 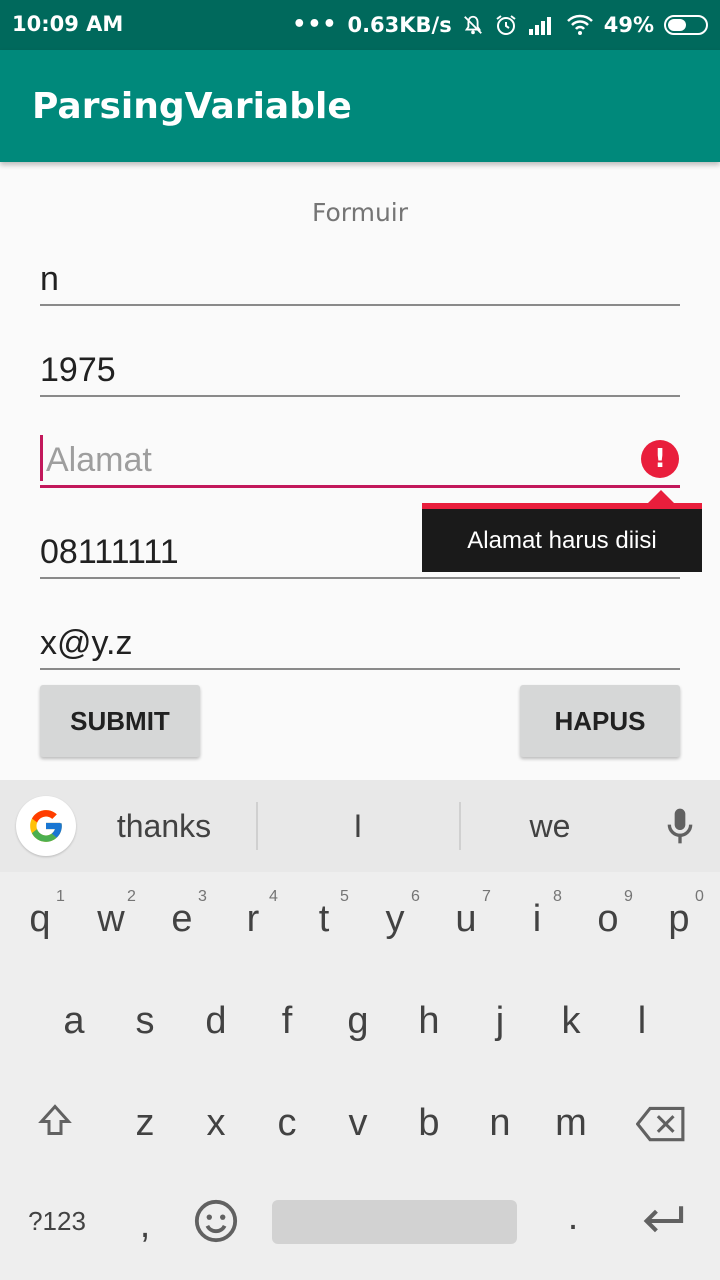 I want to click on google-logo-icon, so click(x=46, y=826).